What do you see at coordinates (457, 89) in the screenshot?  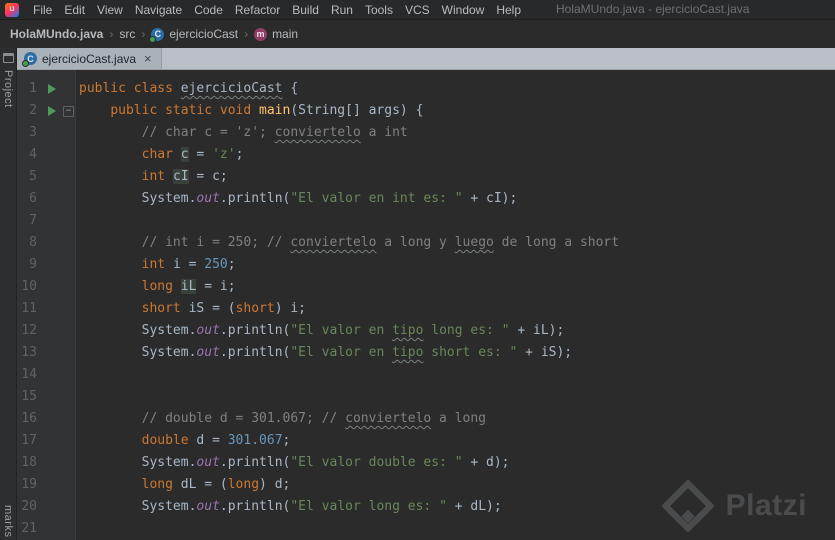 I see `code-line-1: public class ejercicioCast {` at bounding box center [457, 89].